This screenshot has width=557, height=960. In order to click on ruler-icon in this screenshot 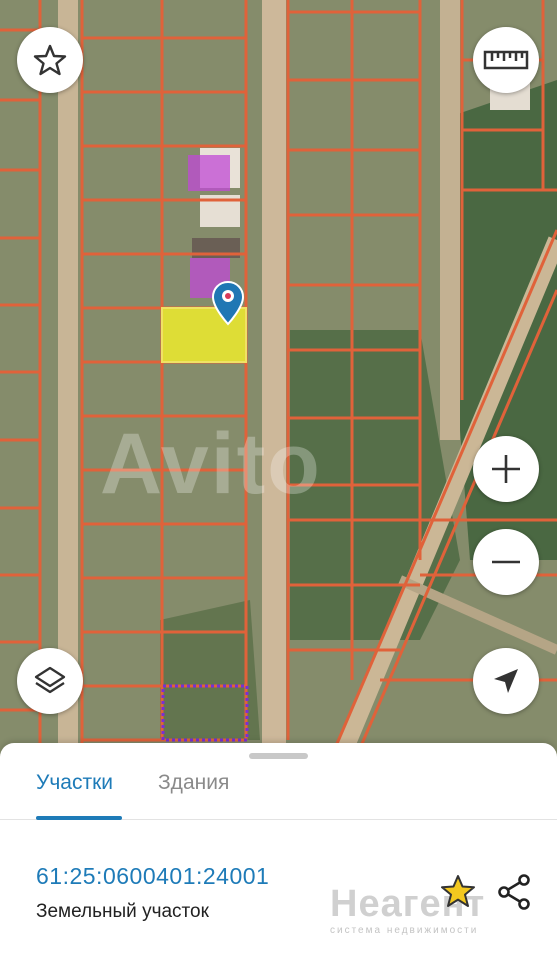, I will do `click(506, 60)`.